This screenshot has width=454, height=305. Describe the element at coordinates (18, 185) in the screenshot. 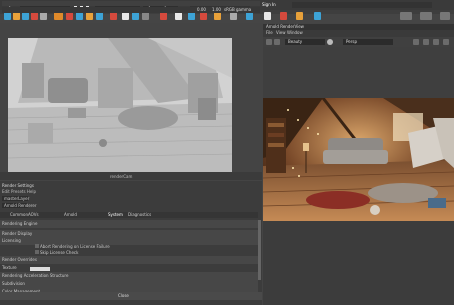

I see `render-settings-title: Render Settings` at that location.